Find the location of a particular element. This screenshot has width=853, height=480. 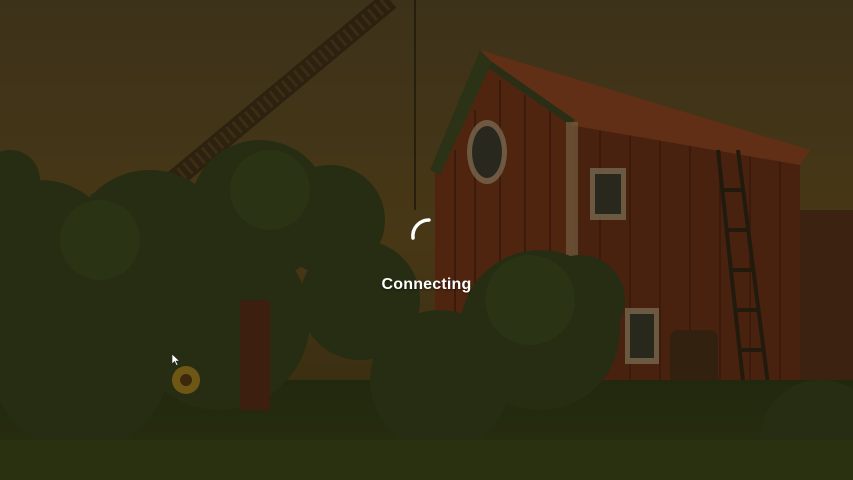

tree-trunk is located at coordinates (255, 355).